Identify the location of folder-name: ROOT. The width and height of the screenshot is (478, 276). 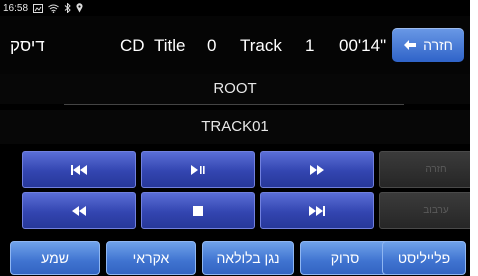
(235, 89).